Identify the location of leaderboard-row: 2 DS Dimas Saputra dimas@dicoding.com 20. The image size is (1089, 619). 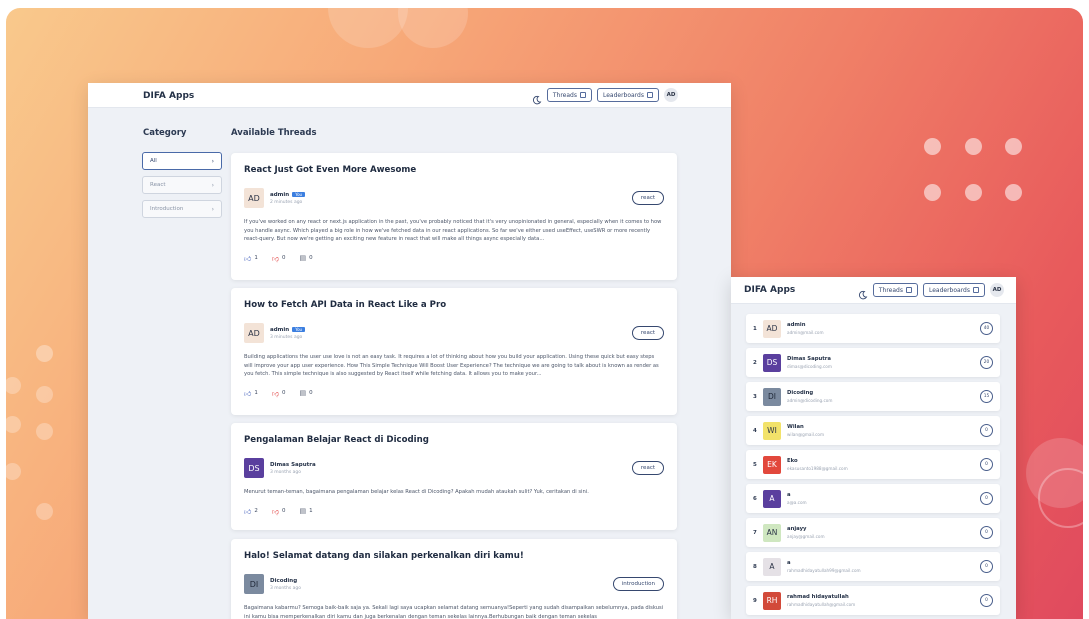
(873, 362).